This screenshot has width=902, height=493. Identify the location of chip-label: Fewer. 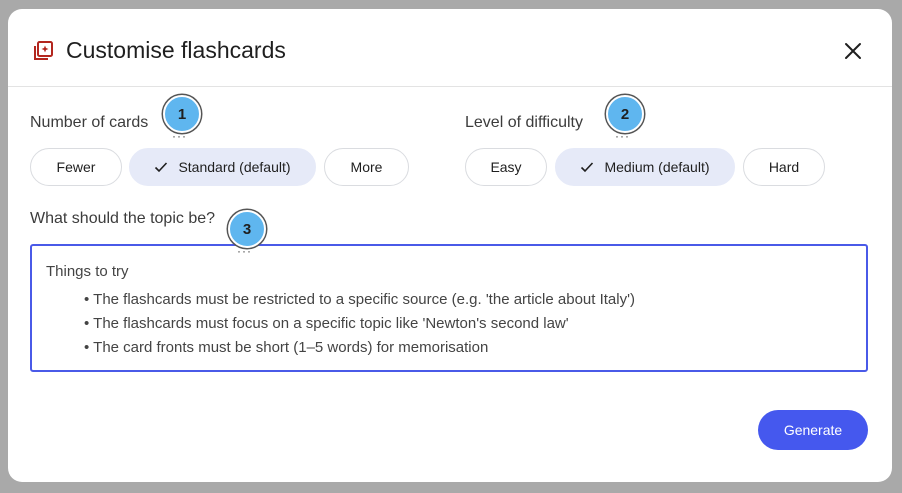
(76, 167).